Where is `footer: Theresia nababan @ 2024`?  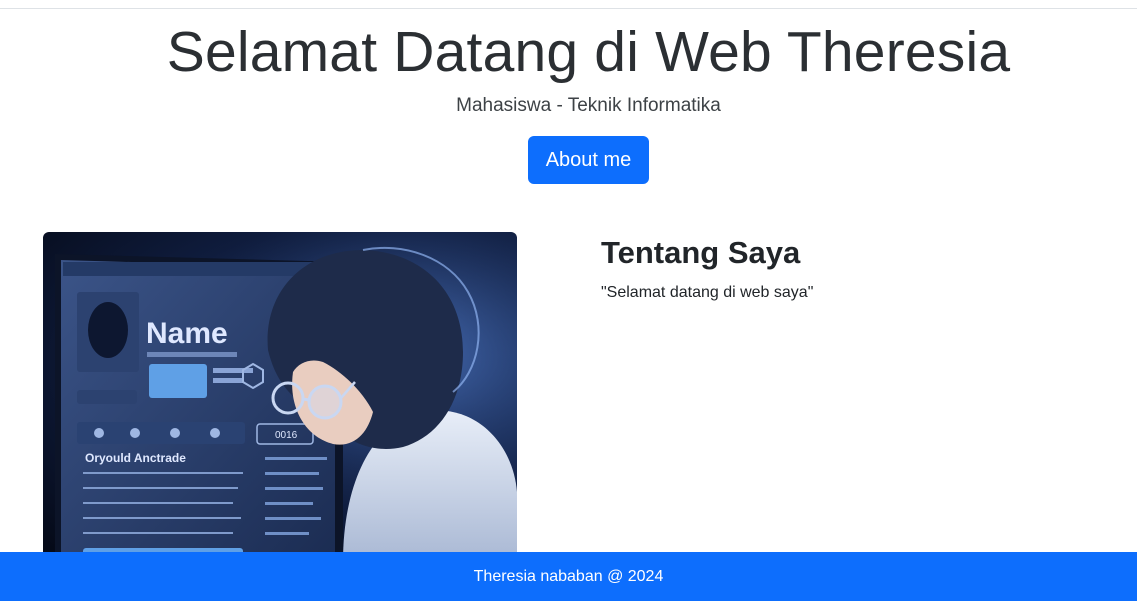
footer: Theresia nababan @ 2024 is located at coordinates (568, 576).